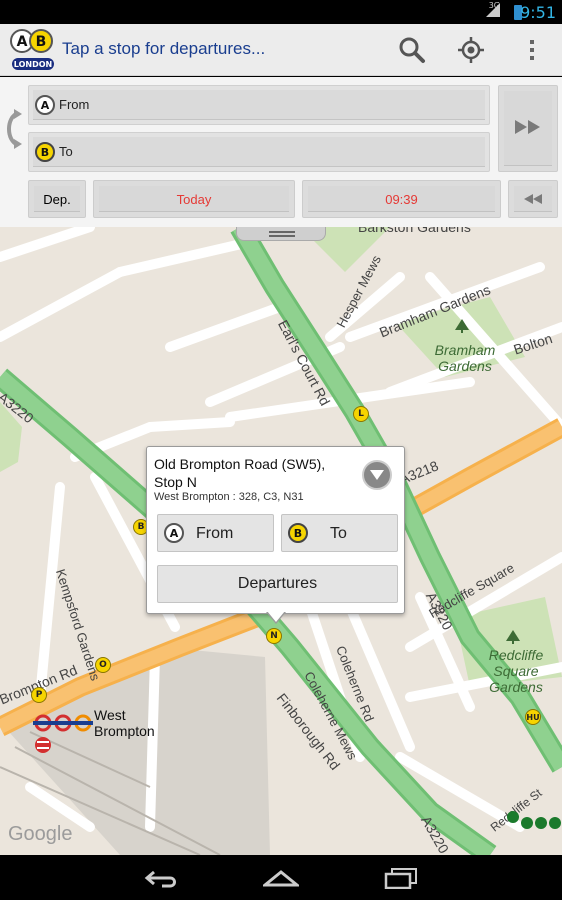 This screenshot has height=900, width=562. Describe the element at coordinates (41, 42) in the screenshot. I see `svg-text: B` at that location.